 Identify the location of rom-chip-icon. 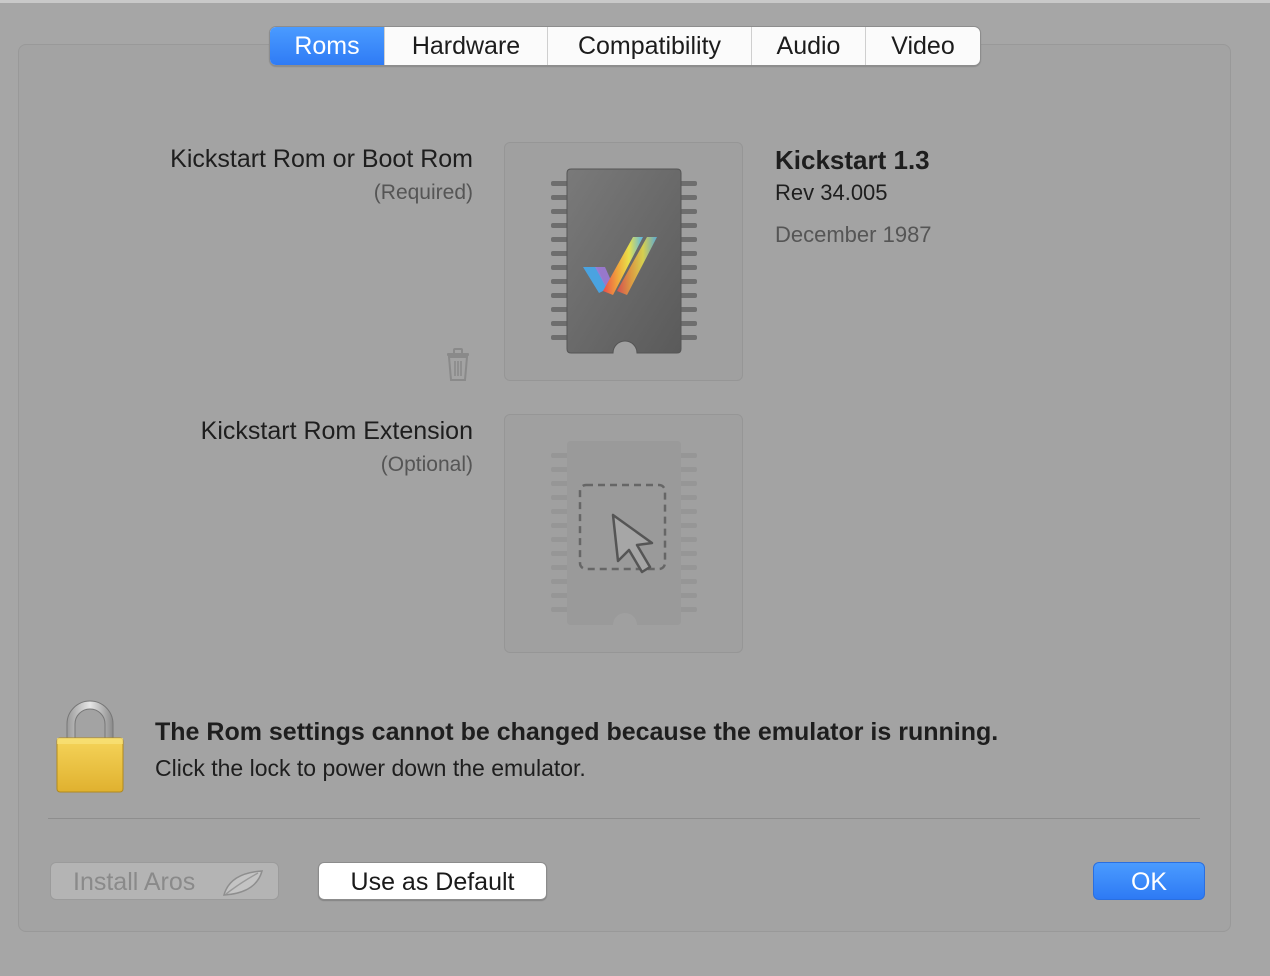
(624, 261).